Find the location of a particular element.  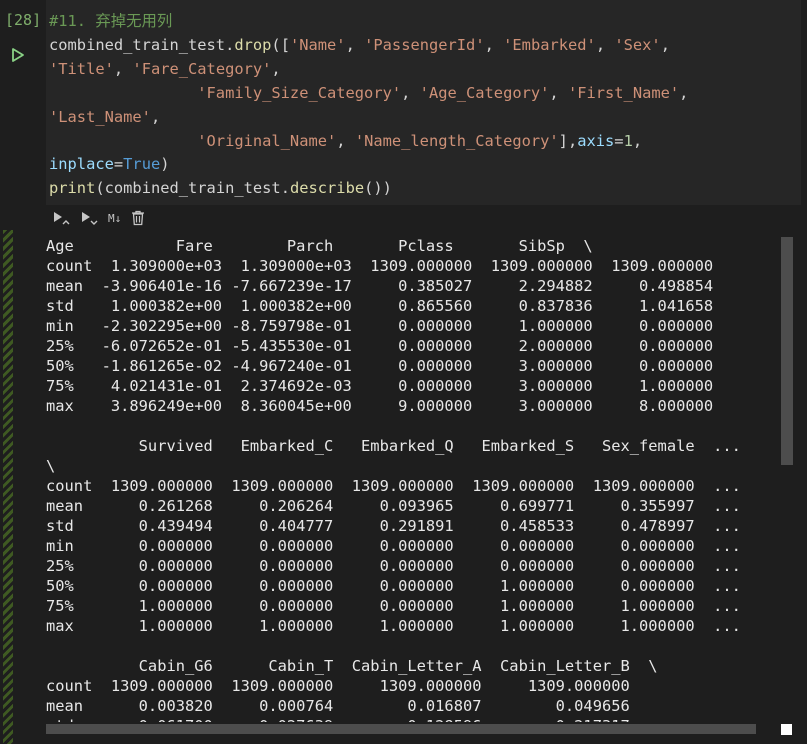

scrollbar-corner is located at coordinates (786, 729).